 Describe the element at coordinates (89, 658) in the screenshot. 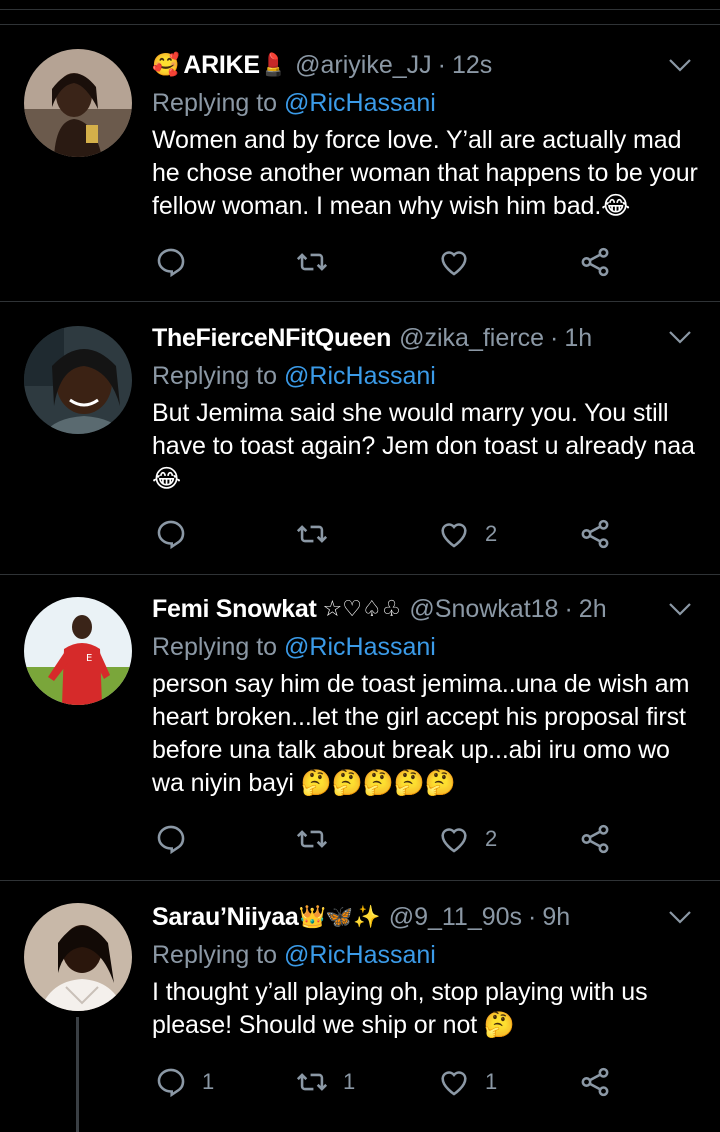

I see `svg-text: E` at that location.